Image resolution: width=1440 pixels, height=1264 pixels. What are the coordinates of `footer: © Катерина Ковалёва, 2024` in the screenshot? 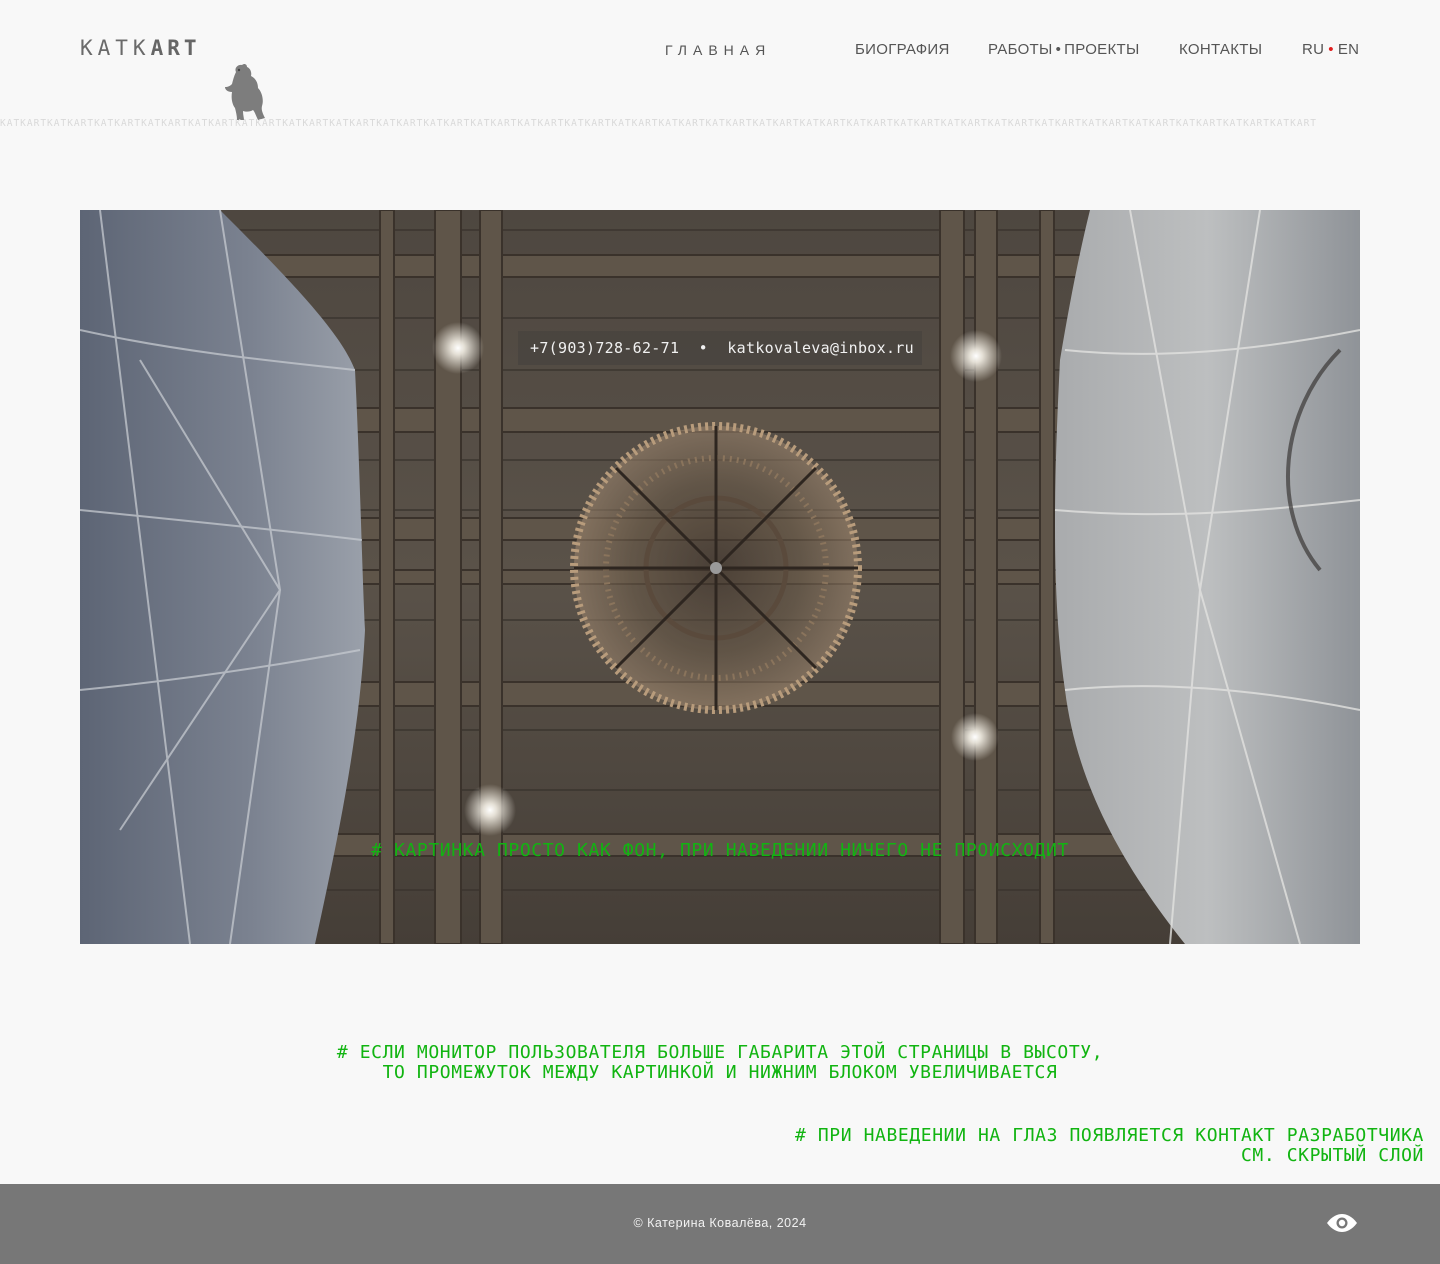 It's located at (720, 1224).